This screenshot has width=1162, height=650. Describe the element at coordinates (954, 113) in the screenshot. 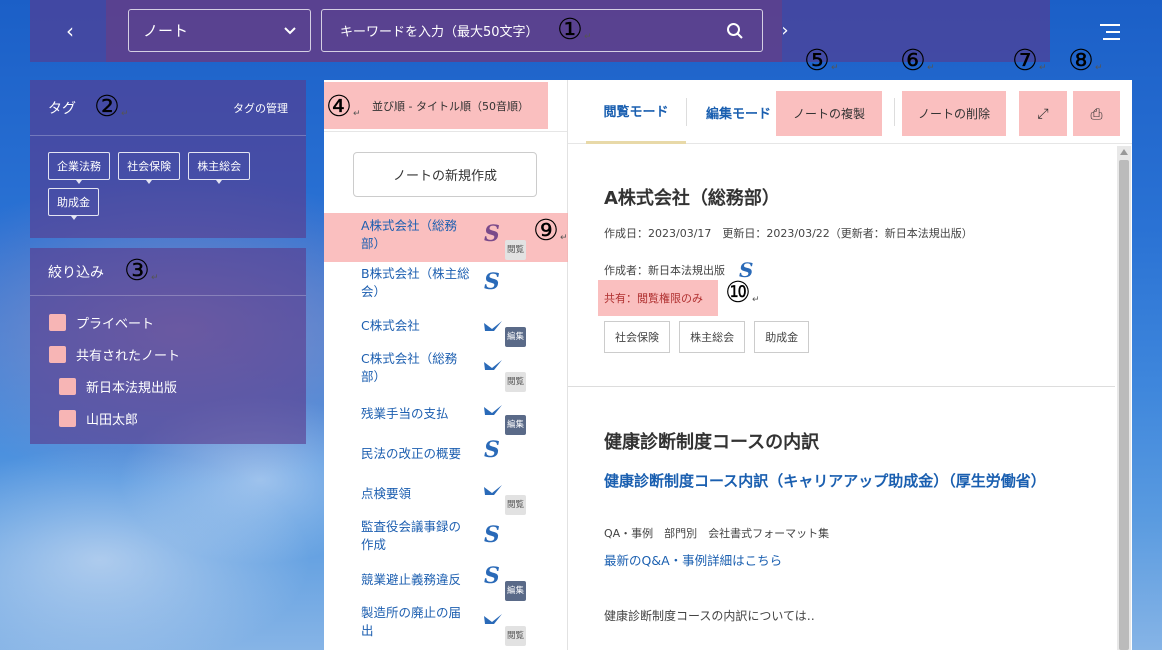

I see `delete-note-button: ノートの削除` at that location.